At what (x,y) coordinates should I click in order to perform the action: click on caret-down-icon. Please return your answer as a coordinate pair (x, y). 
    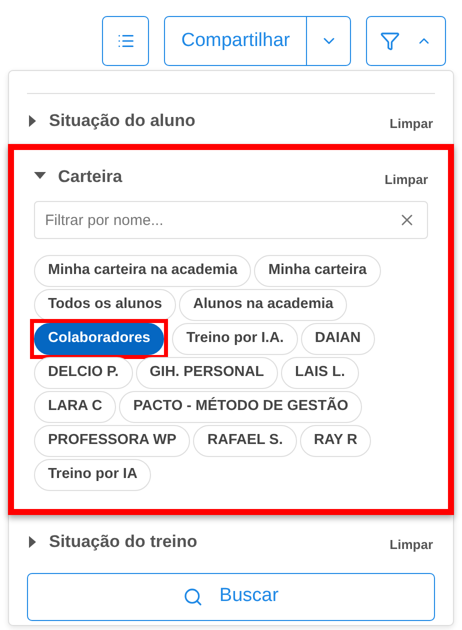
    Looking at the image, I should click on (40, 176).